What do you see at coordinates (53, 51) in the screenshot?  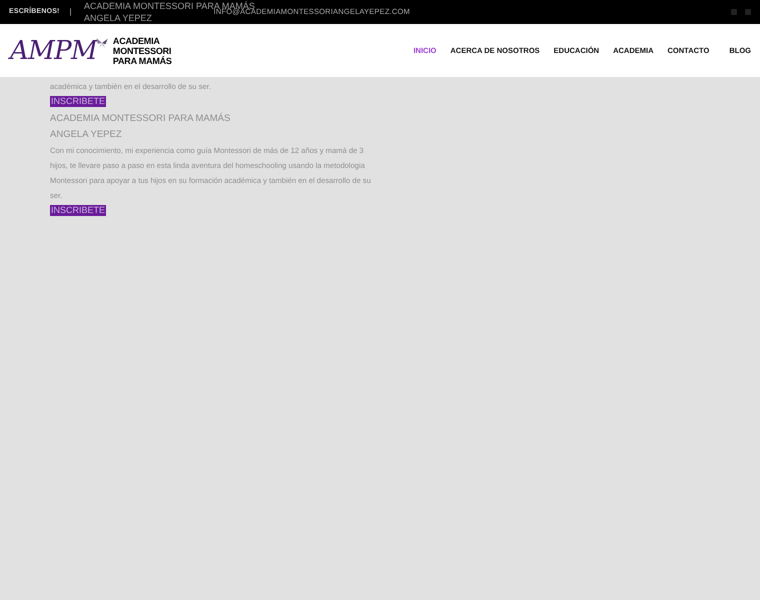 I see `logo-monogram: AMPM` at bounding box center [53, 51].